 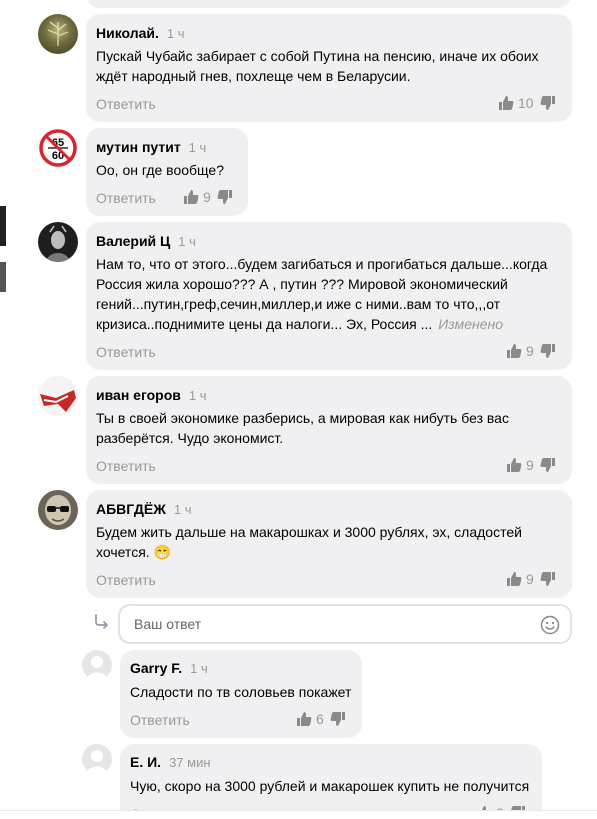 I want to click on reply-text: Сладости по тв соловьев покажет, so click(x=241, y=692).